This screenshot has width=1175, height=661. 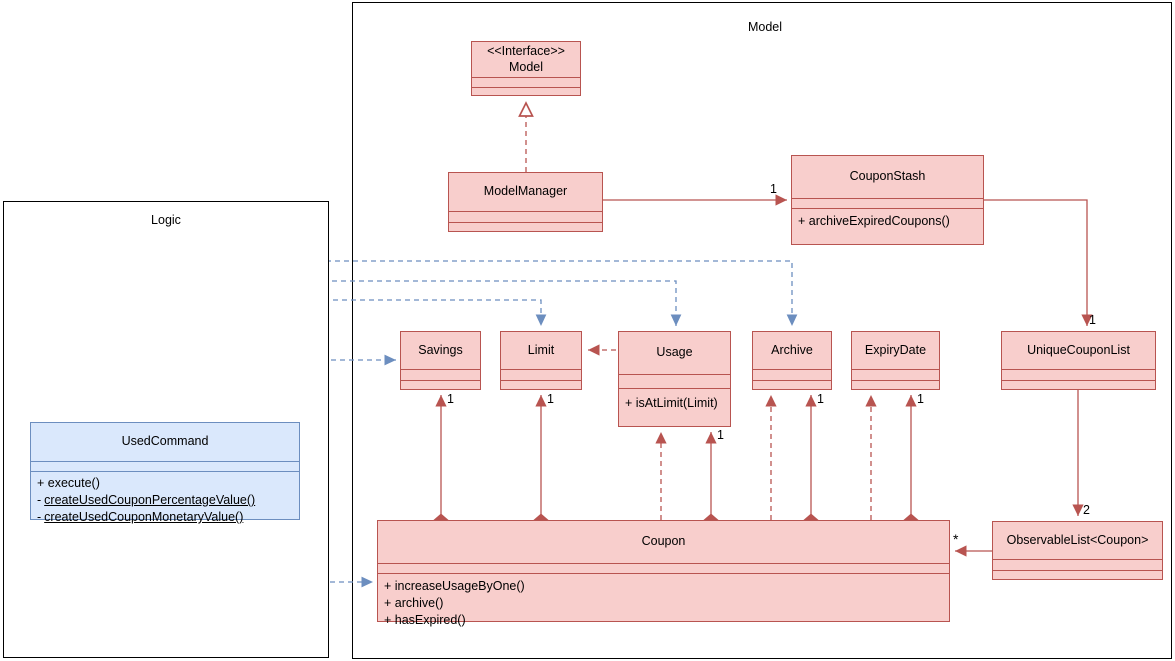 What do you see at coordinates (720, 435) in the screenshot?
I see `multiplicity-usage-to-coupon: 1` at bounding box center [720, 435].